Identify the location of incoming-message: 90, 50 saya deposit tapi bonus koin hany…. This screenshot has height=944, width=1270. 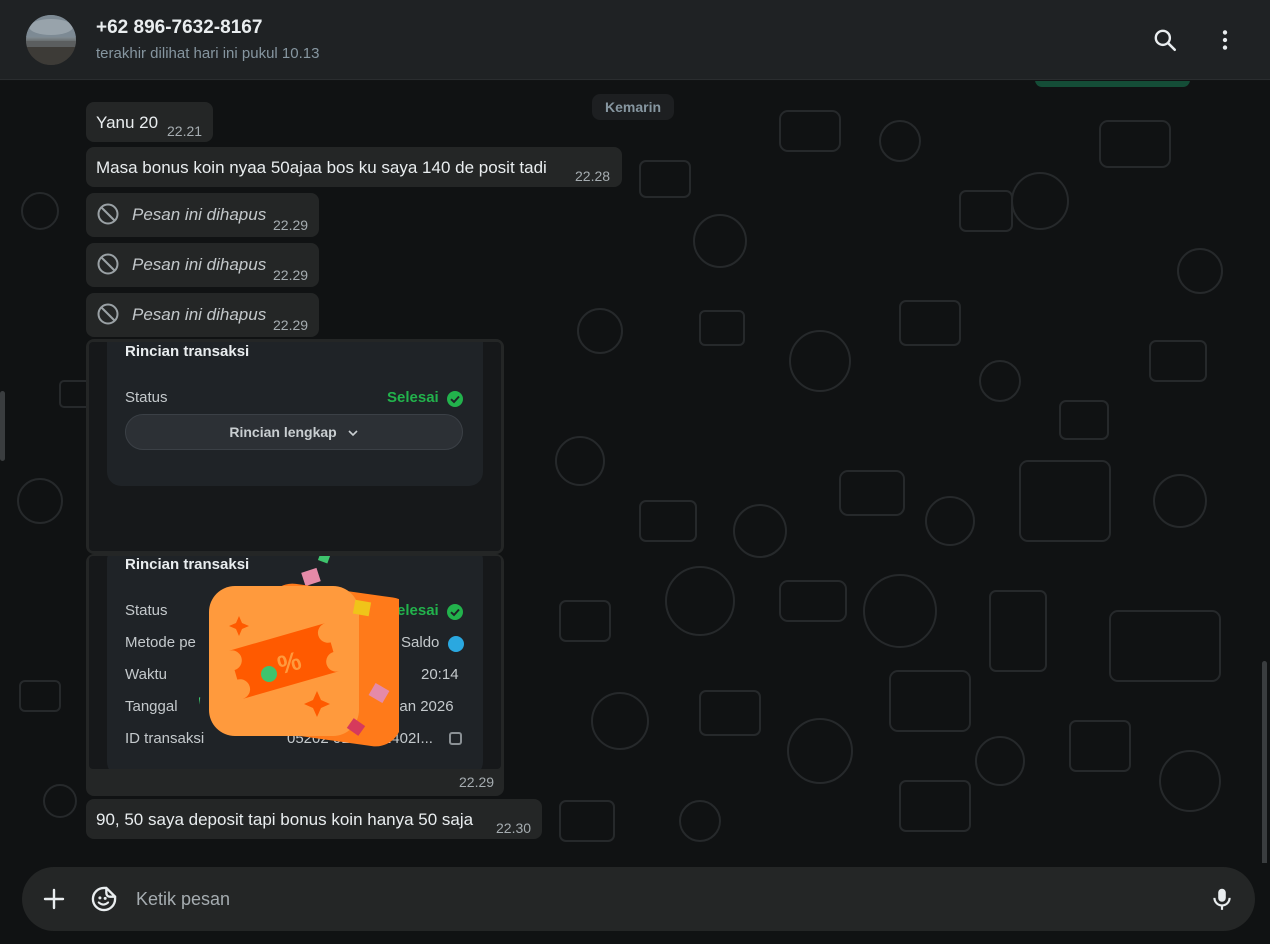
(314, 819).